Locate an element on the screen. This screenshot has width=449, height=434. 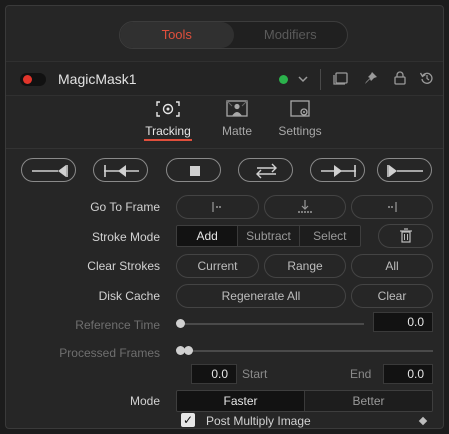
go-to-current-button is located at coordinates (305, 207).